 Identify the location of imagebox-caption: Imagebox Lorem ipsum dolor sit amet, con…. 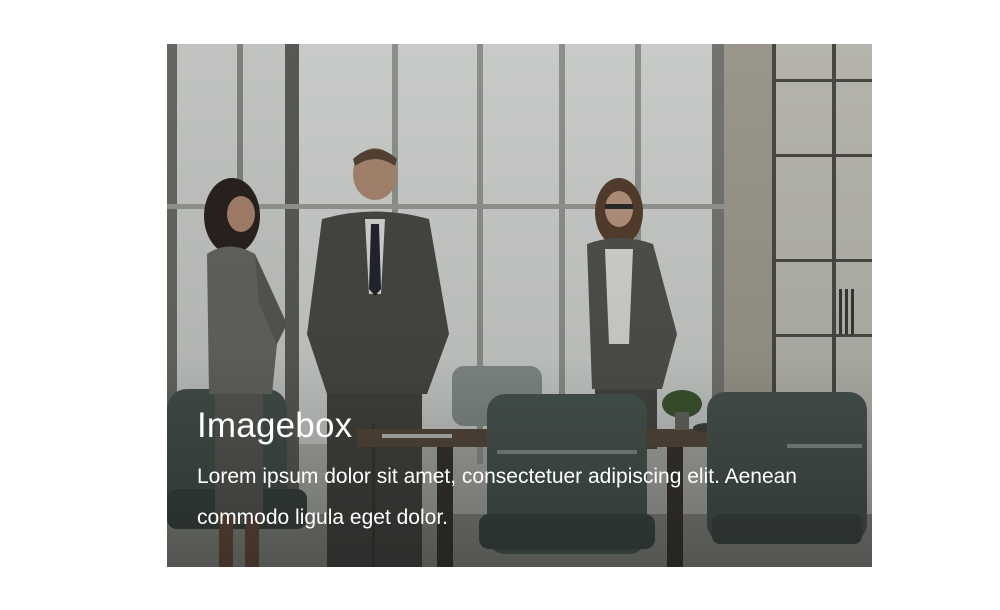
(522, 471).